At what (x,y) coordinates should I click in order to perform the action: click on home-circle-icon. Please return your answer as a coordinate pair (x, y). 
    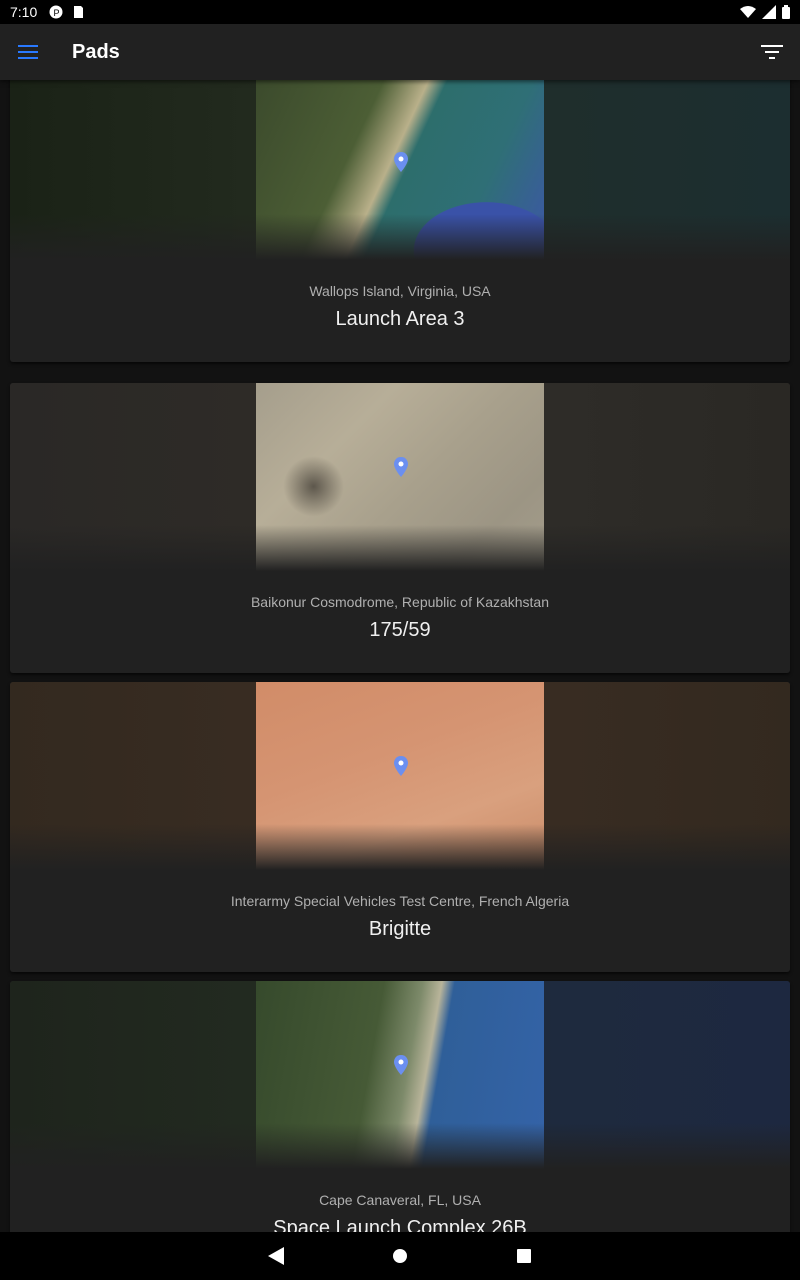
    Looking at the image, I should click on (400, 1256).